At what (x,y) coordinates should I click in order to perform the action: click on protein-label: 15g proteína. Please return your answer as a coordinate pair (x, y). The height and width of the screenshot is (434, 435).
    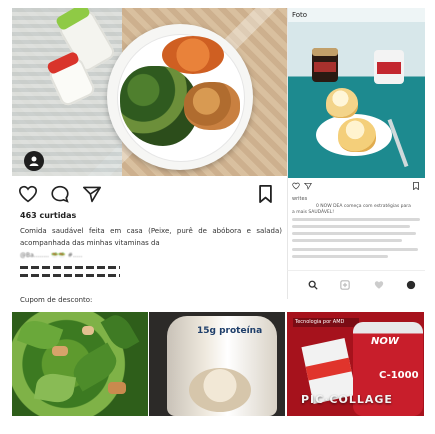
    Looking at the image, I should click on (230, 331).